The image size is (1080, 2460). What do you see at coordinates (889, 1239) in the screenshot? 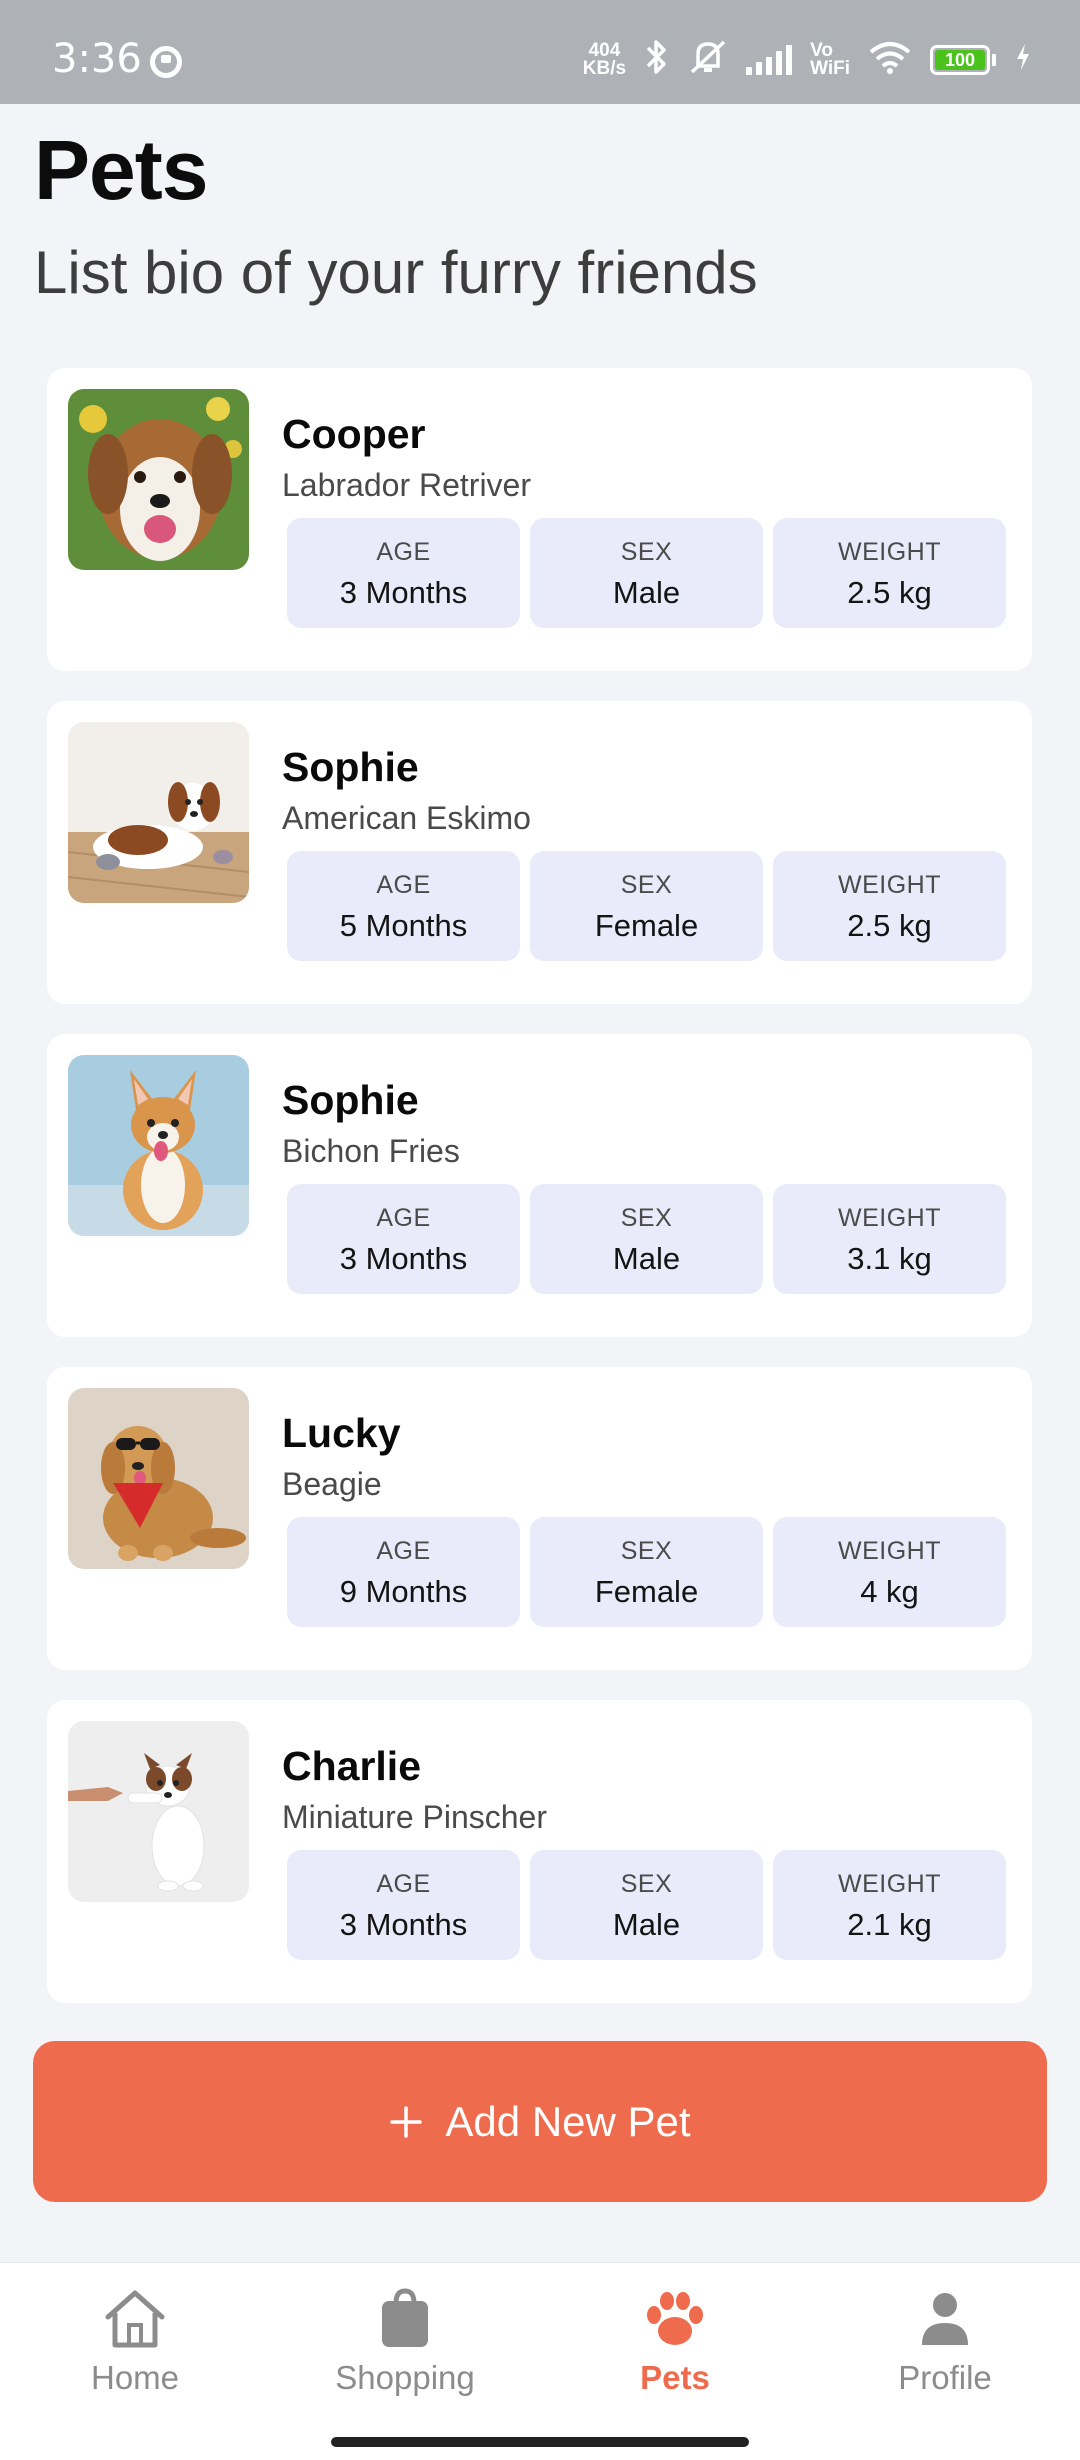
I see `weight-stat: WEIGHT 3.1 kg` at bounding box center [889, 1239].